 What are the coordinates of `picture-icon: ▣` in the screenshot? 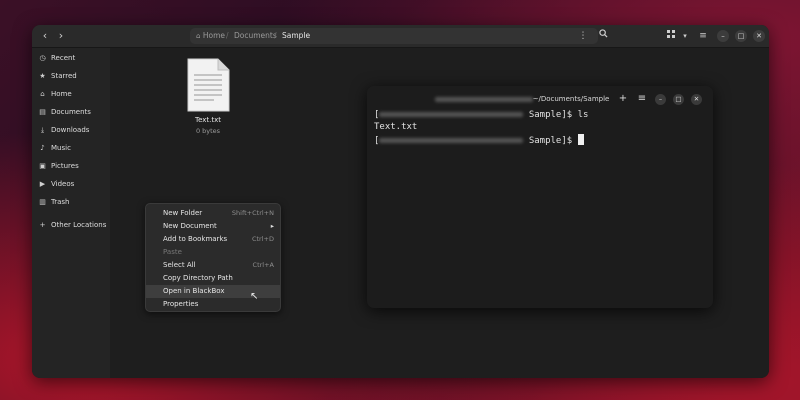 It's located at (42, 166).